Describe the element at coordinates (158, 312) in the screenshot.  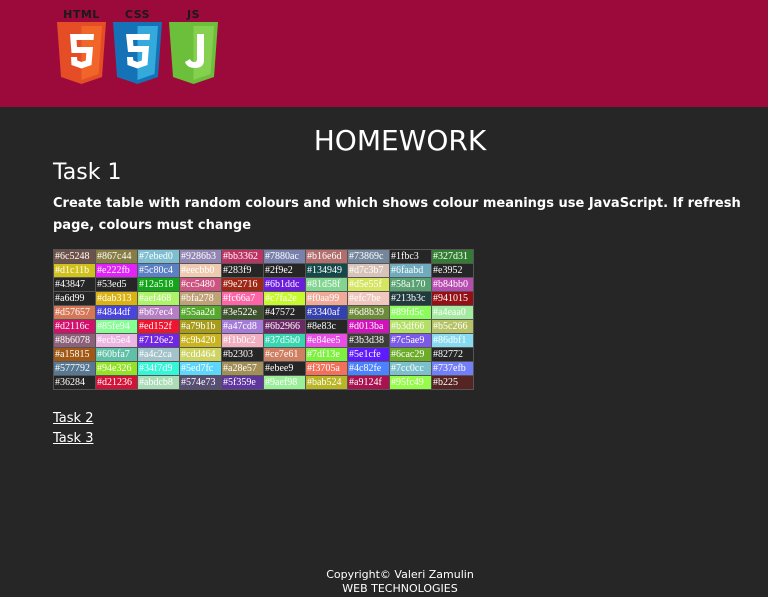
I see `color-cell: #b67ec4` at that location.